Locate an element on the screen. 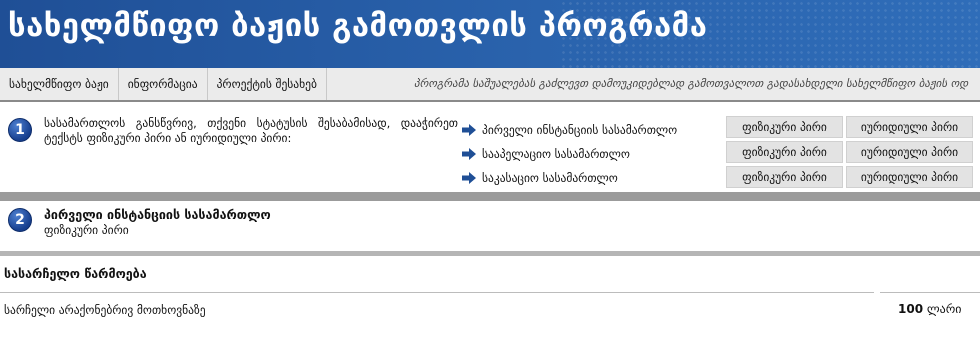 This screenshot has width=980, height=340. court-appeal: სააპელაციო სასამართლო is located at coordinates (593, 154).